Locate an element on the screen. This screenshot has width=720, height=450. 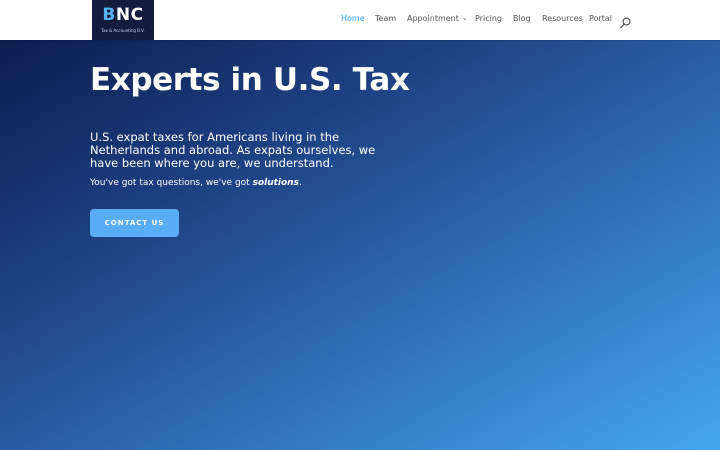
hero-tagline-prefix: You've got tax questions, we've got is located at coordinates (171, 183).